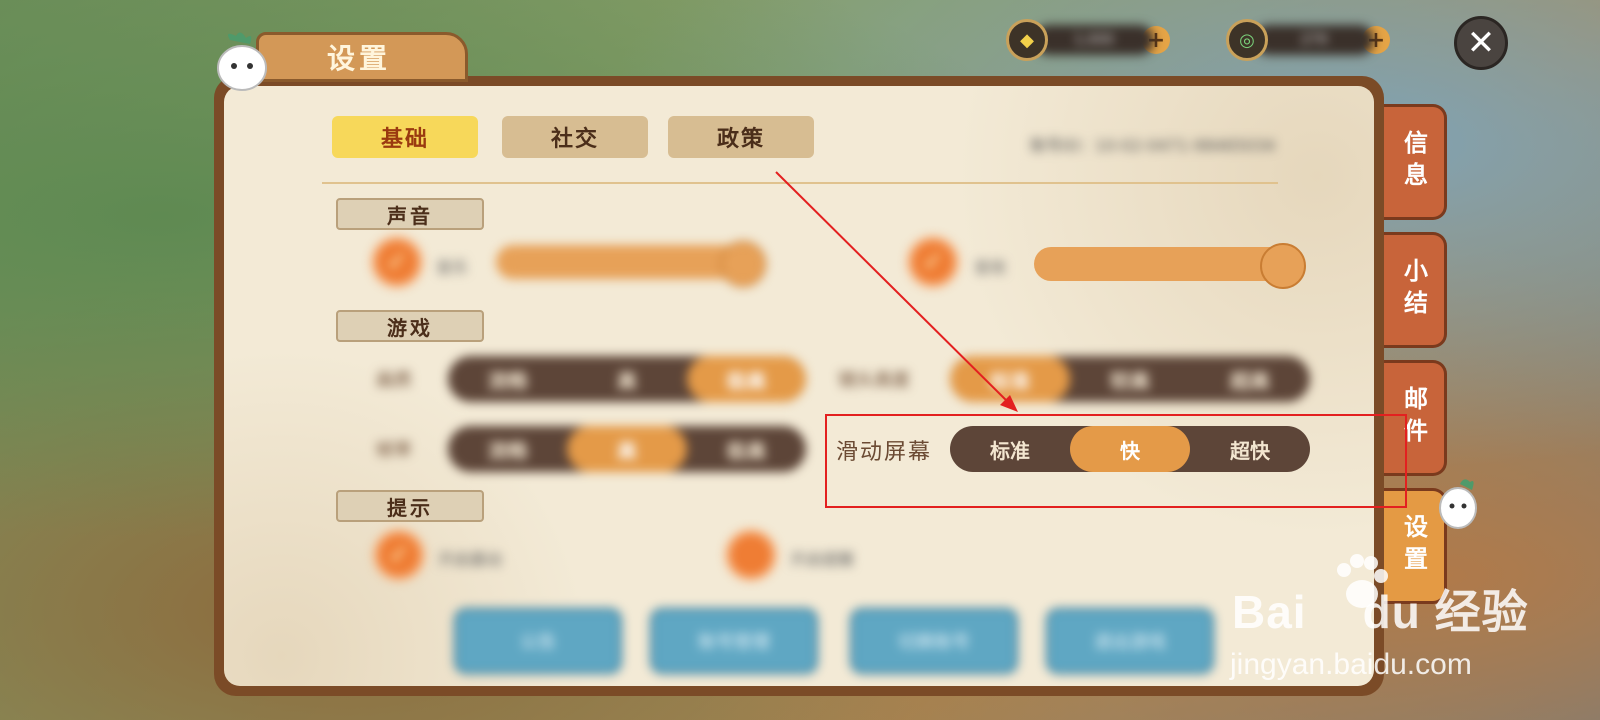 This screenshot has width=1600, height=720. I want to click on announcement-button: 公告, so click(538, 641).